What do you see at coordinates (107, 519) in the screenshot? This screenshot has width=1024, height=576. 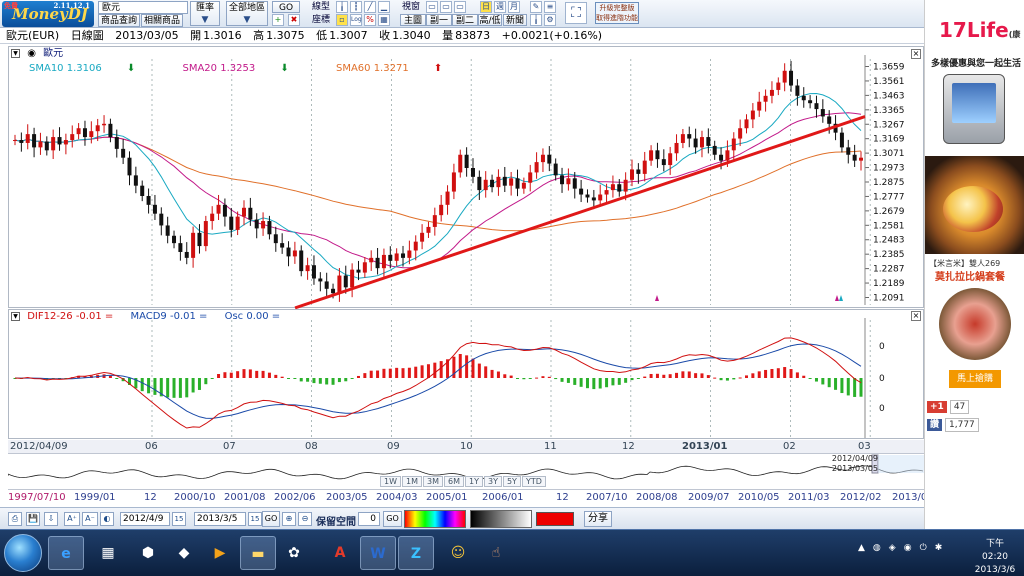 I see `color-settings-icon: ◐` at bounding box center [107, 519].